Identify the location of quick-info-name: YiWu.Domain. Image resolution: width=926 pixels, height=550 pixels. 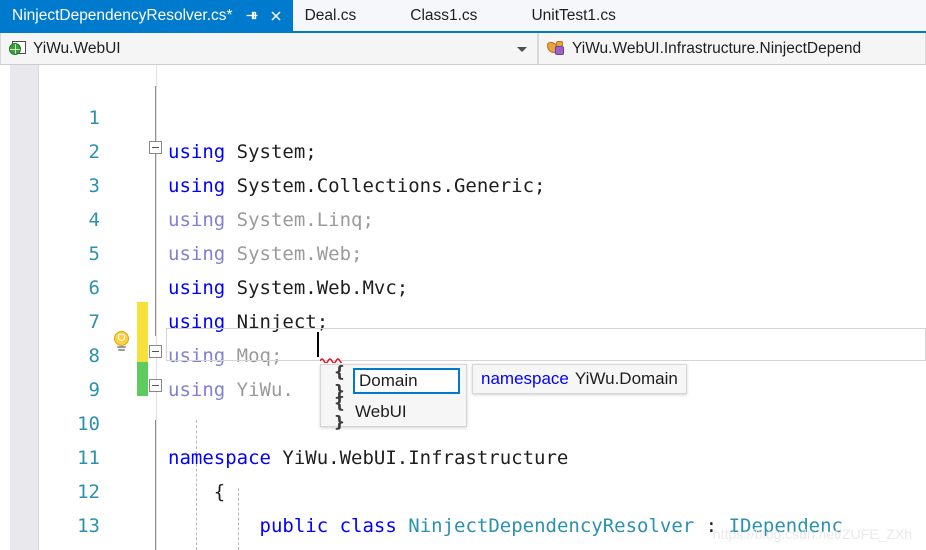
(626, 378).